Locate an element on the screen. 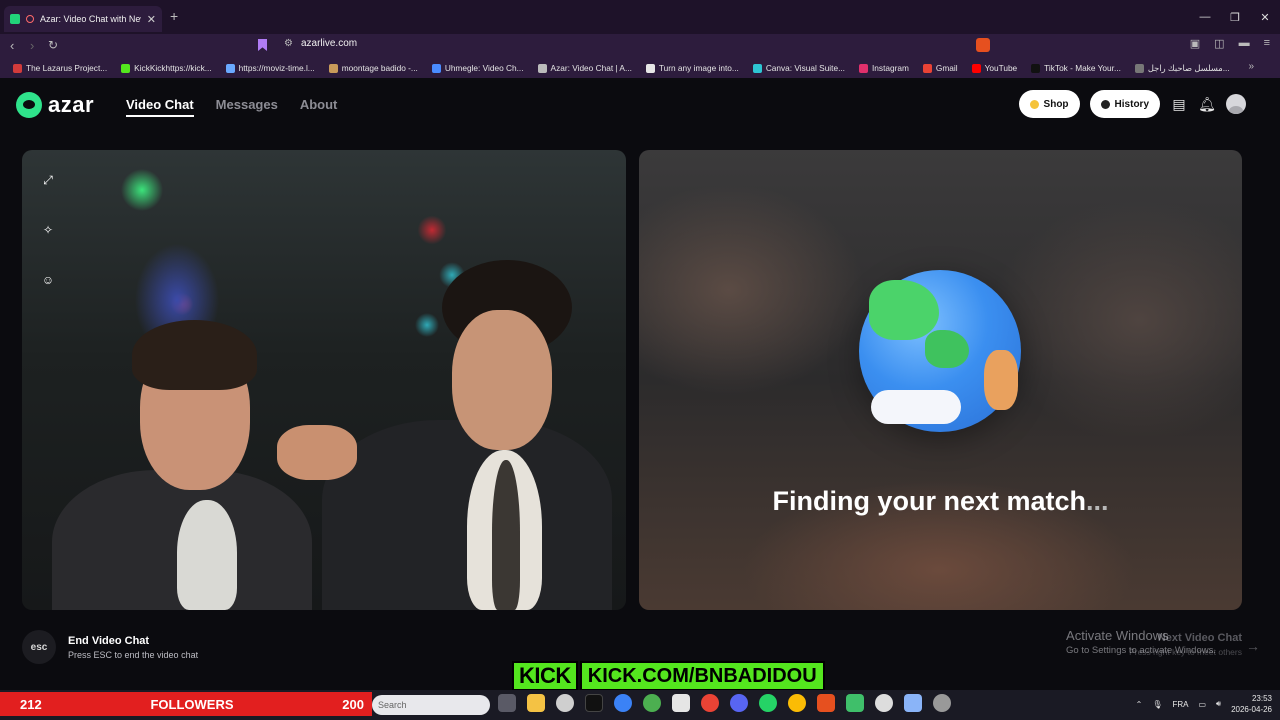 Image resolution: width=1280 pixels, height=720 pixels. person-left-shirt is located at coordinates (207, 555).